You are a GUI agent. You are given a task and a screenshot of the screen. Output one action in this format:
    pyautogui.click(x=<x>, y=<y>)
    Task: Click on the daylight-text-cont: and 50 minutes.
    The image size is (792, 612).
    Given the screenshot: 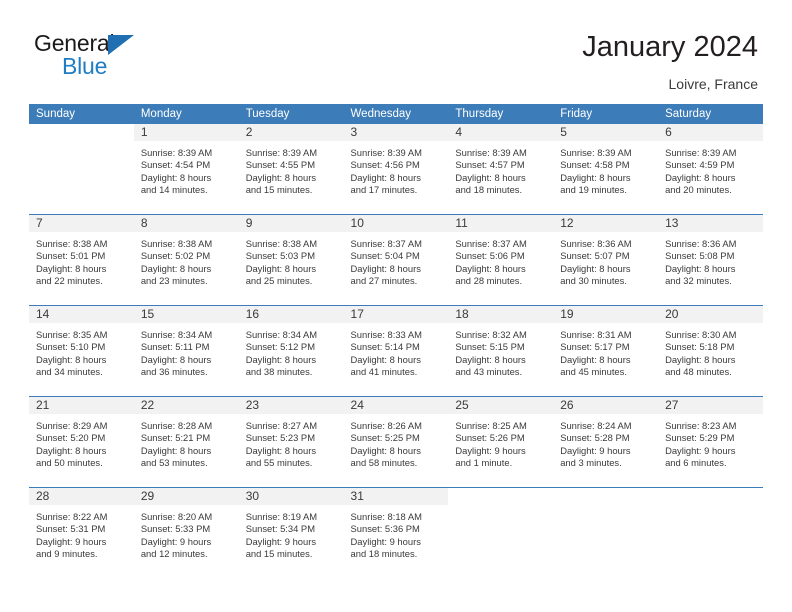 What is the action you would take?
    pyautogui.click(x=69, y=463)
    